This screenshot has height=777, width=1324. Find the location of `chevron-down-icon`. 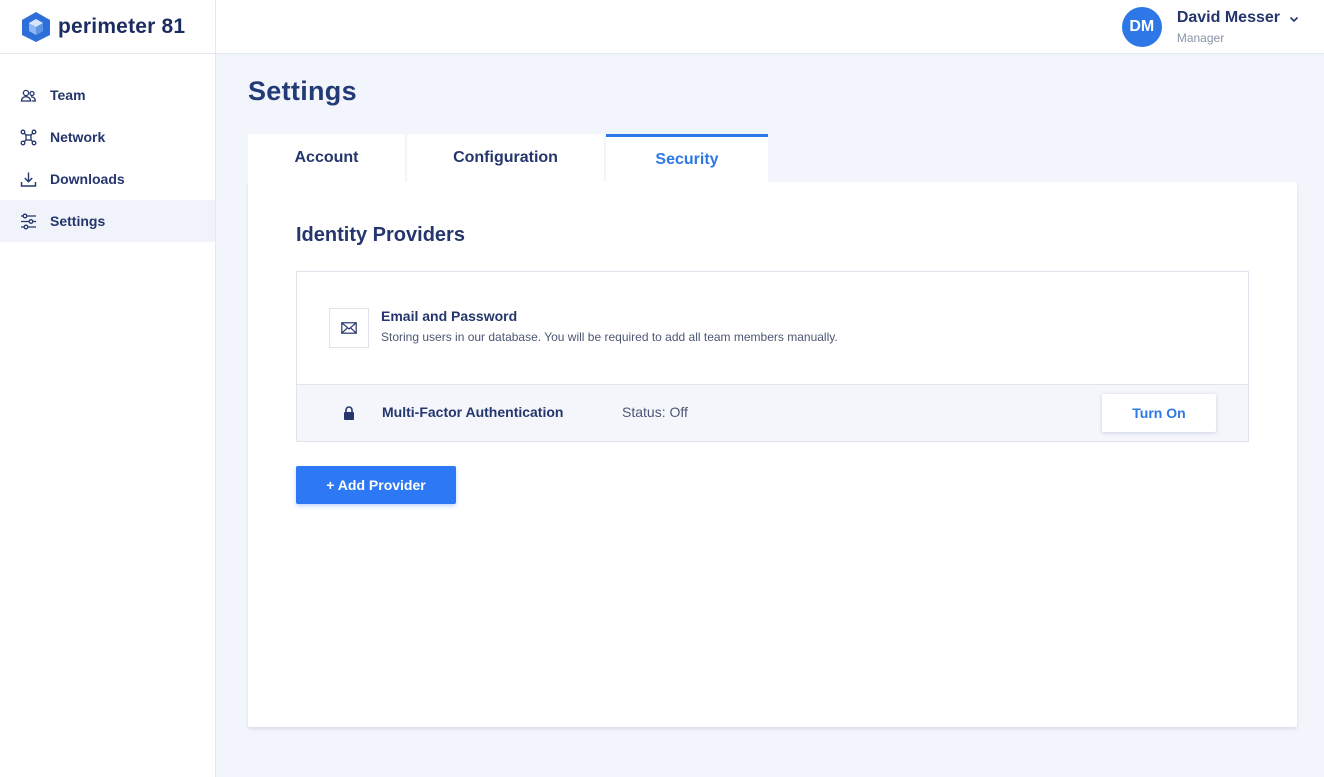

chevron-down-icon is located at coordinates (1294, 19).